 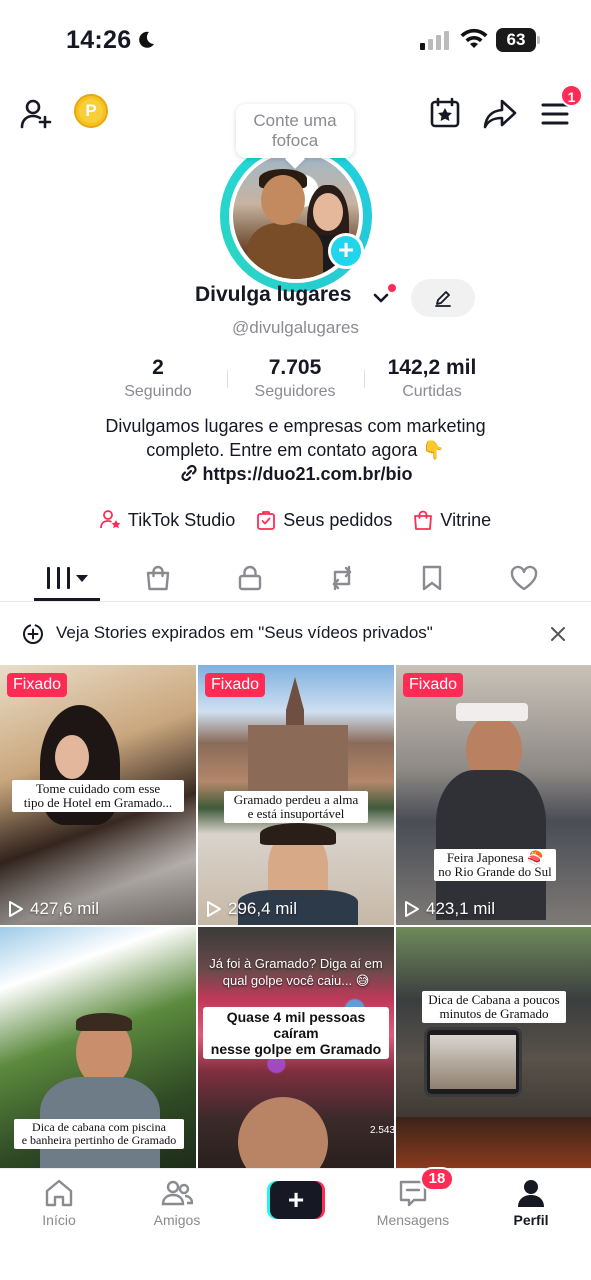 I want to click on coin-icon: P, so click(x=91, y=111).